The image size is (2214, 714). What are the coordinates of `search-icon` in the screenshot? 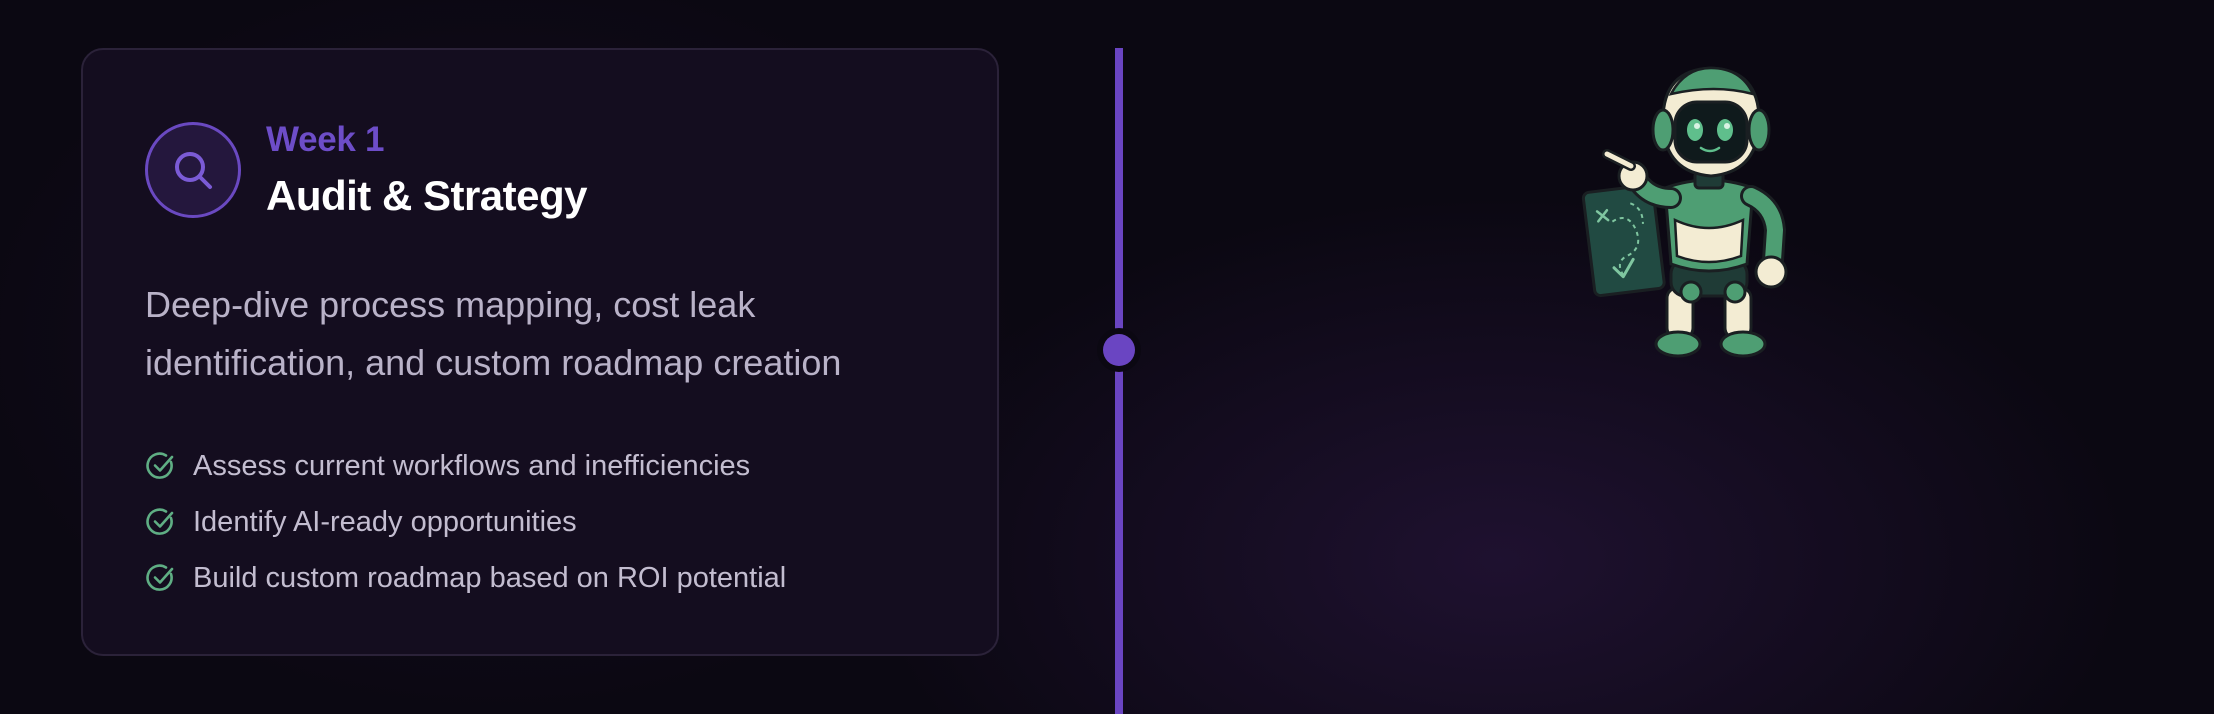 It's located at (193, 170).